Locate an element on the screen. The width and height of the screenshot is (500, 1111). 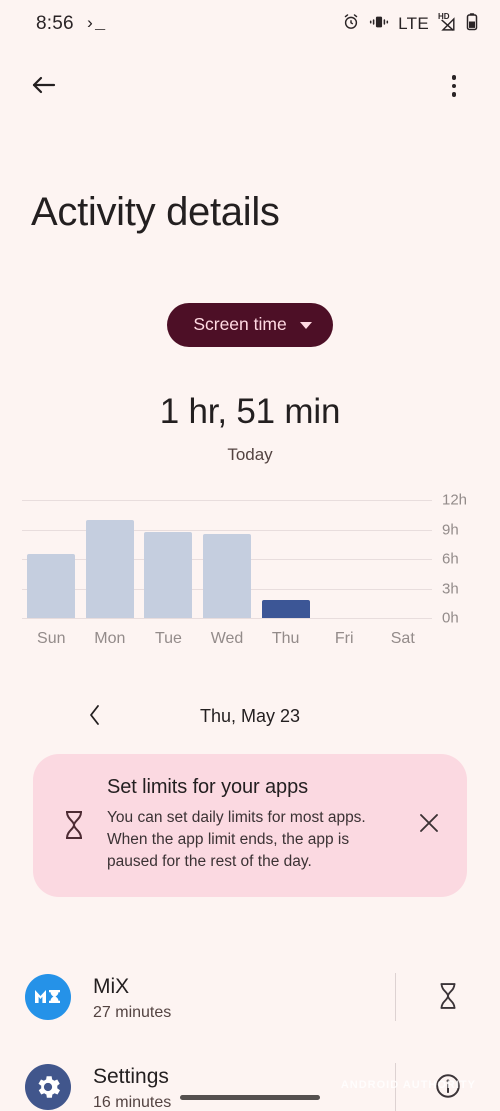
chart-x-axis: Sun Mon Tue Wed Thu Fri Sat is located at coordinates (227, 634).